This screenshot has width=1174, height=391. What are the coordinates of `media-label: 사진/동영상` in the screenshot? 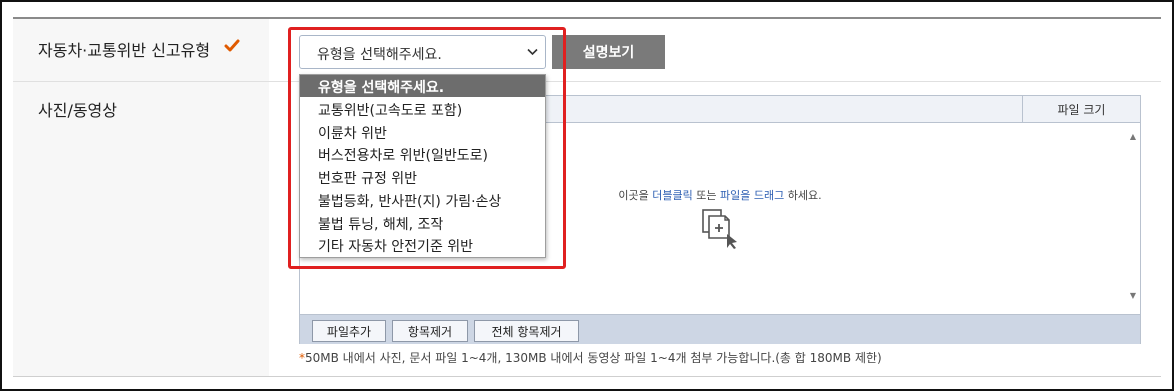 It's located at (77, 110).